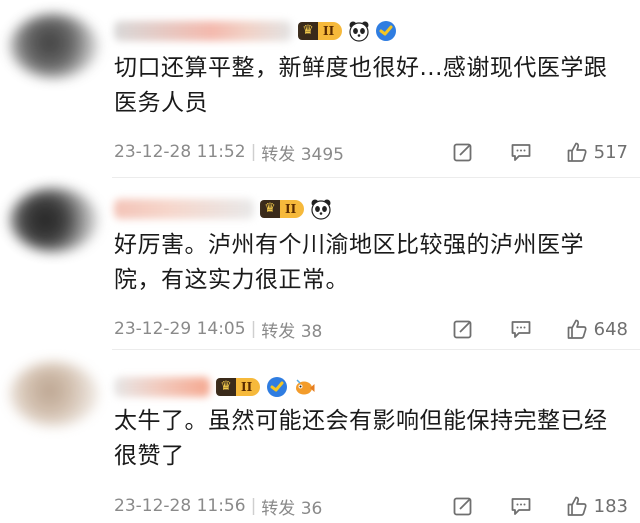 The image size is (640, 523). Describe the element at coordinates (610, 152) in the screenshot. I see `like-count: 517` at that location.